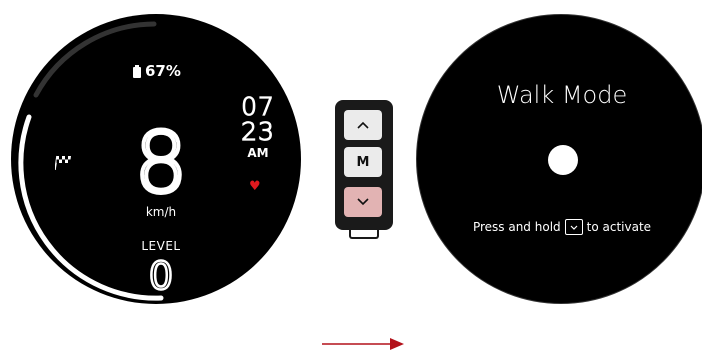 The height and width of the screenshot is (351, 702). I want to click on up-button, so click(363, 125).